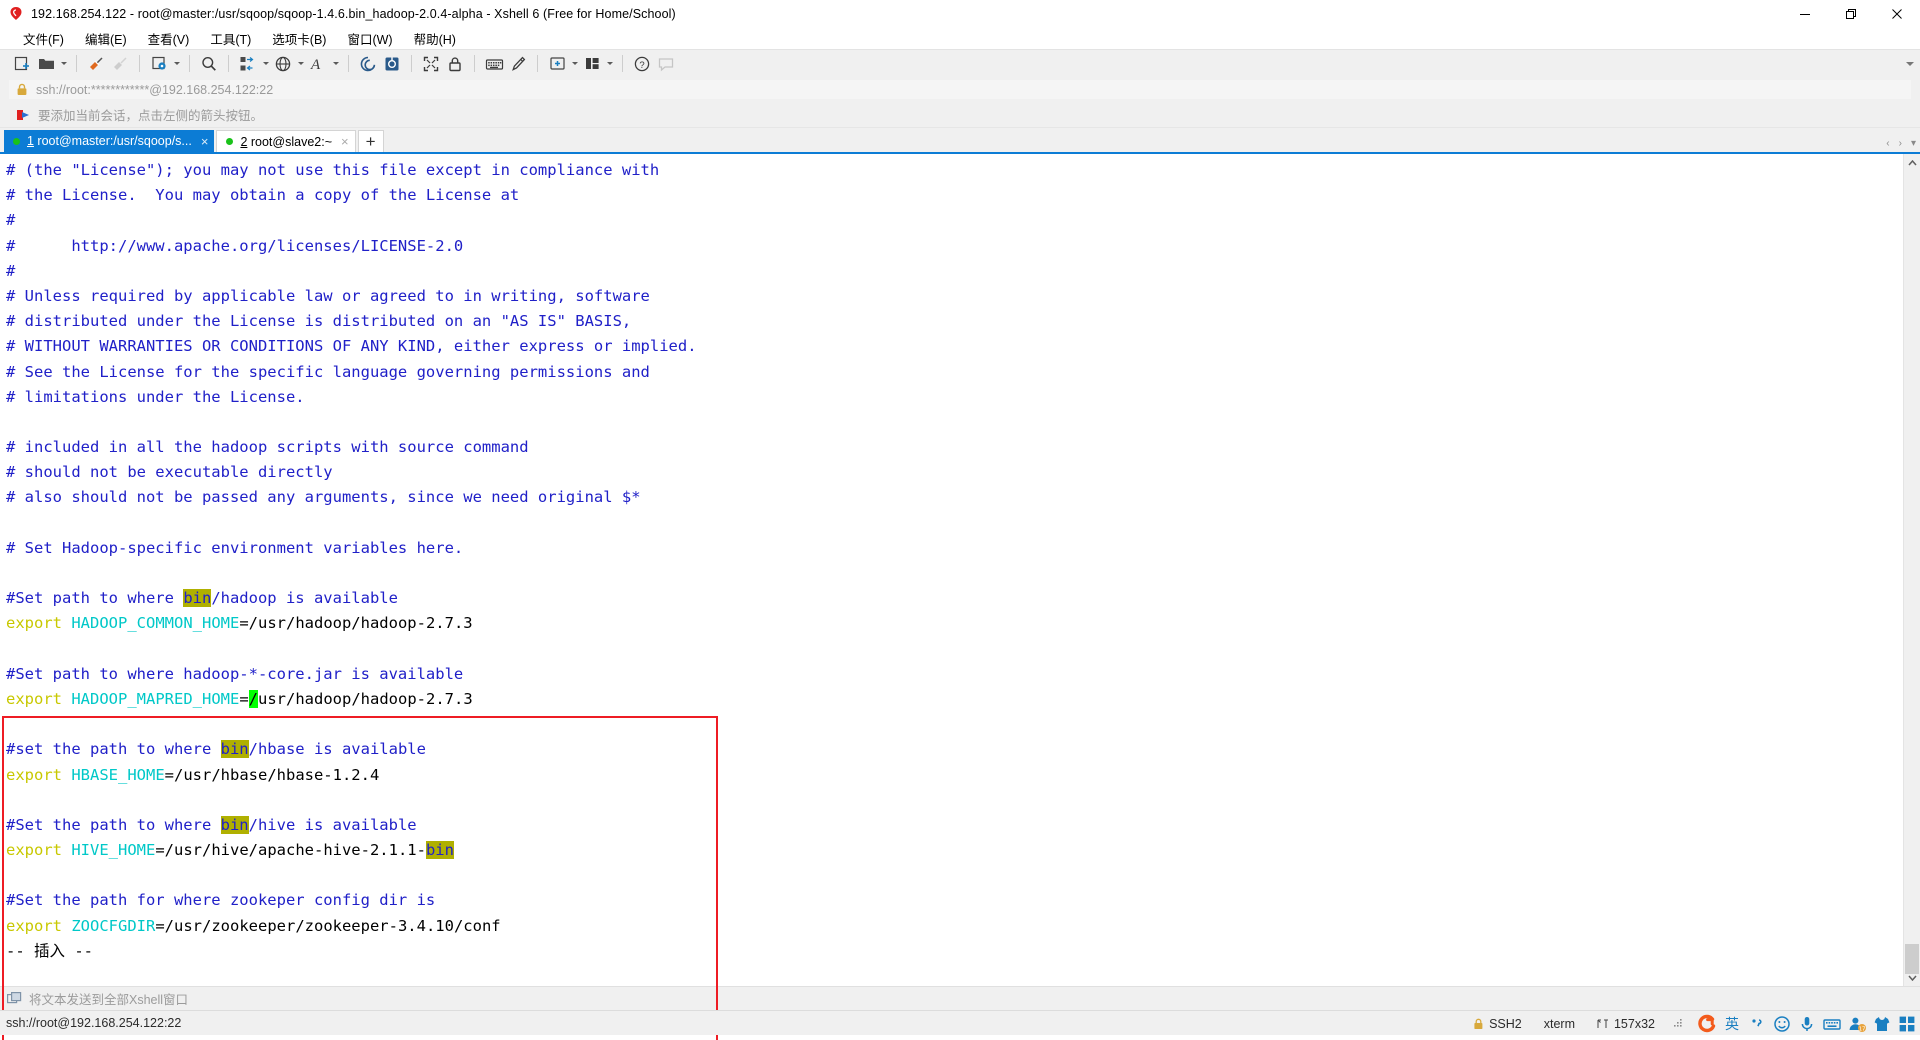  I want to click on user-icon: 17, so click(1856, 1023).